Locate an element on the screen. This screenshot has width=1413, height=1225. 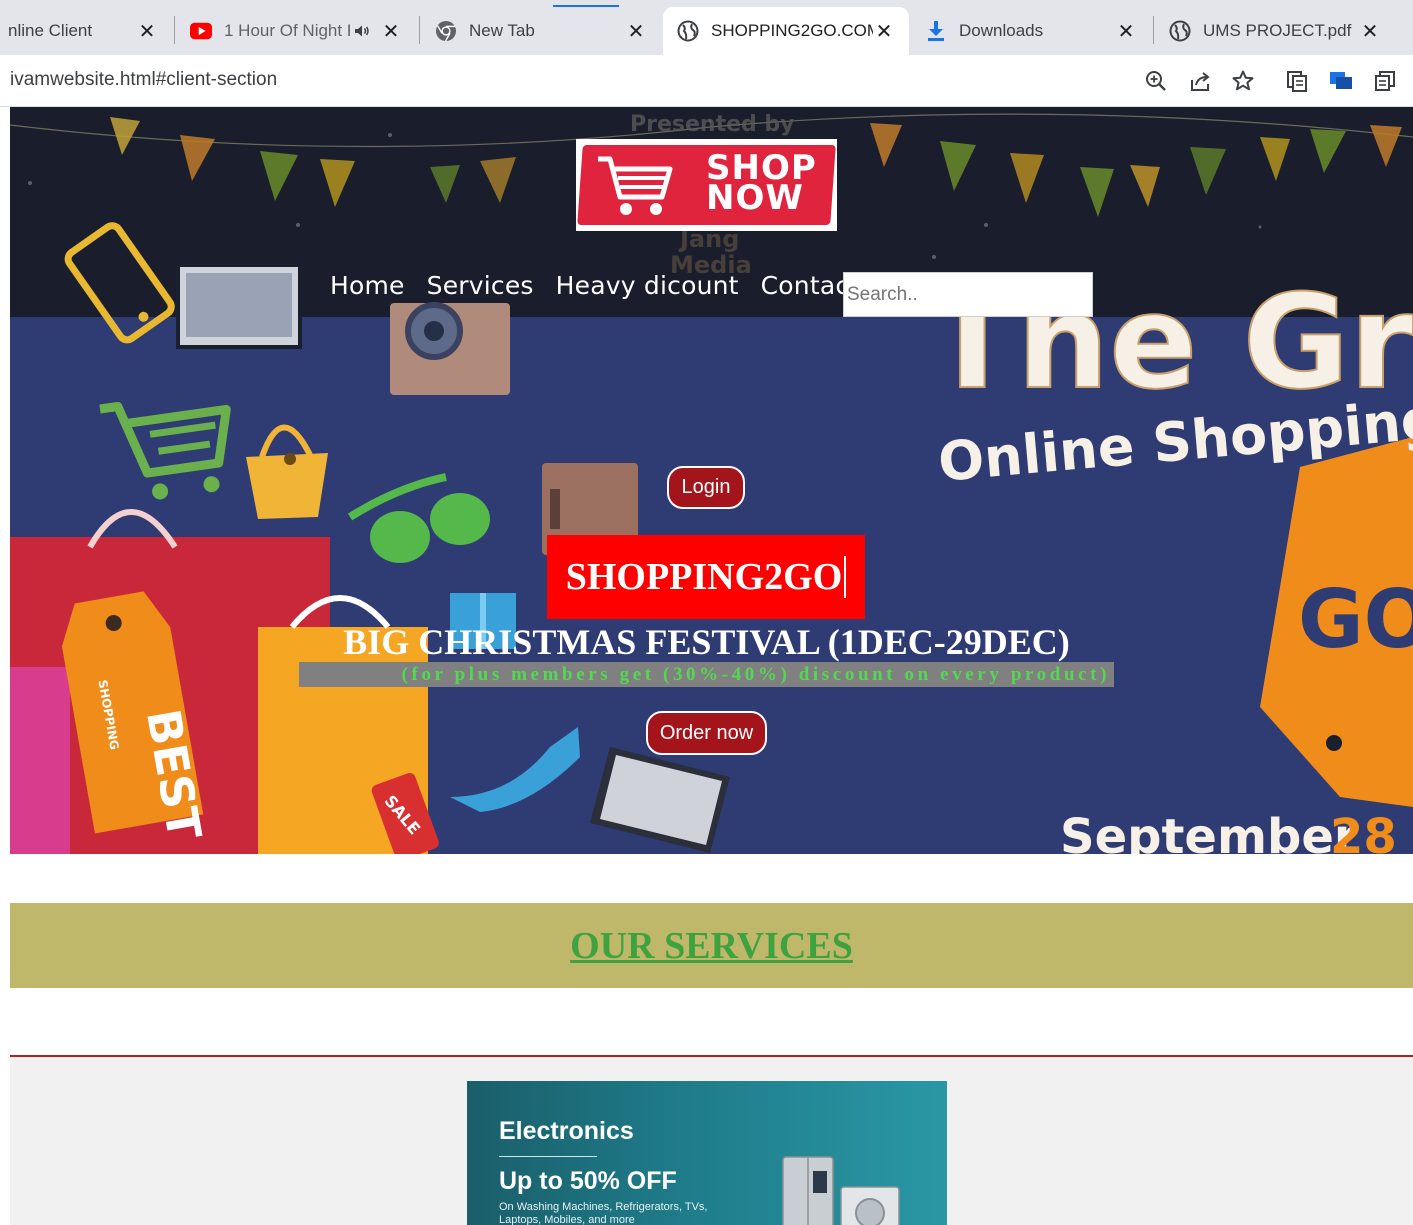
tab-search-icon is located at coordinates (1385, 81).